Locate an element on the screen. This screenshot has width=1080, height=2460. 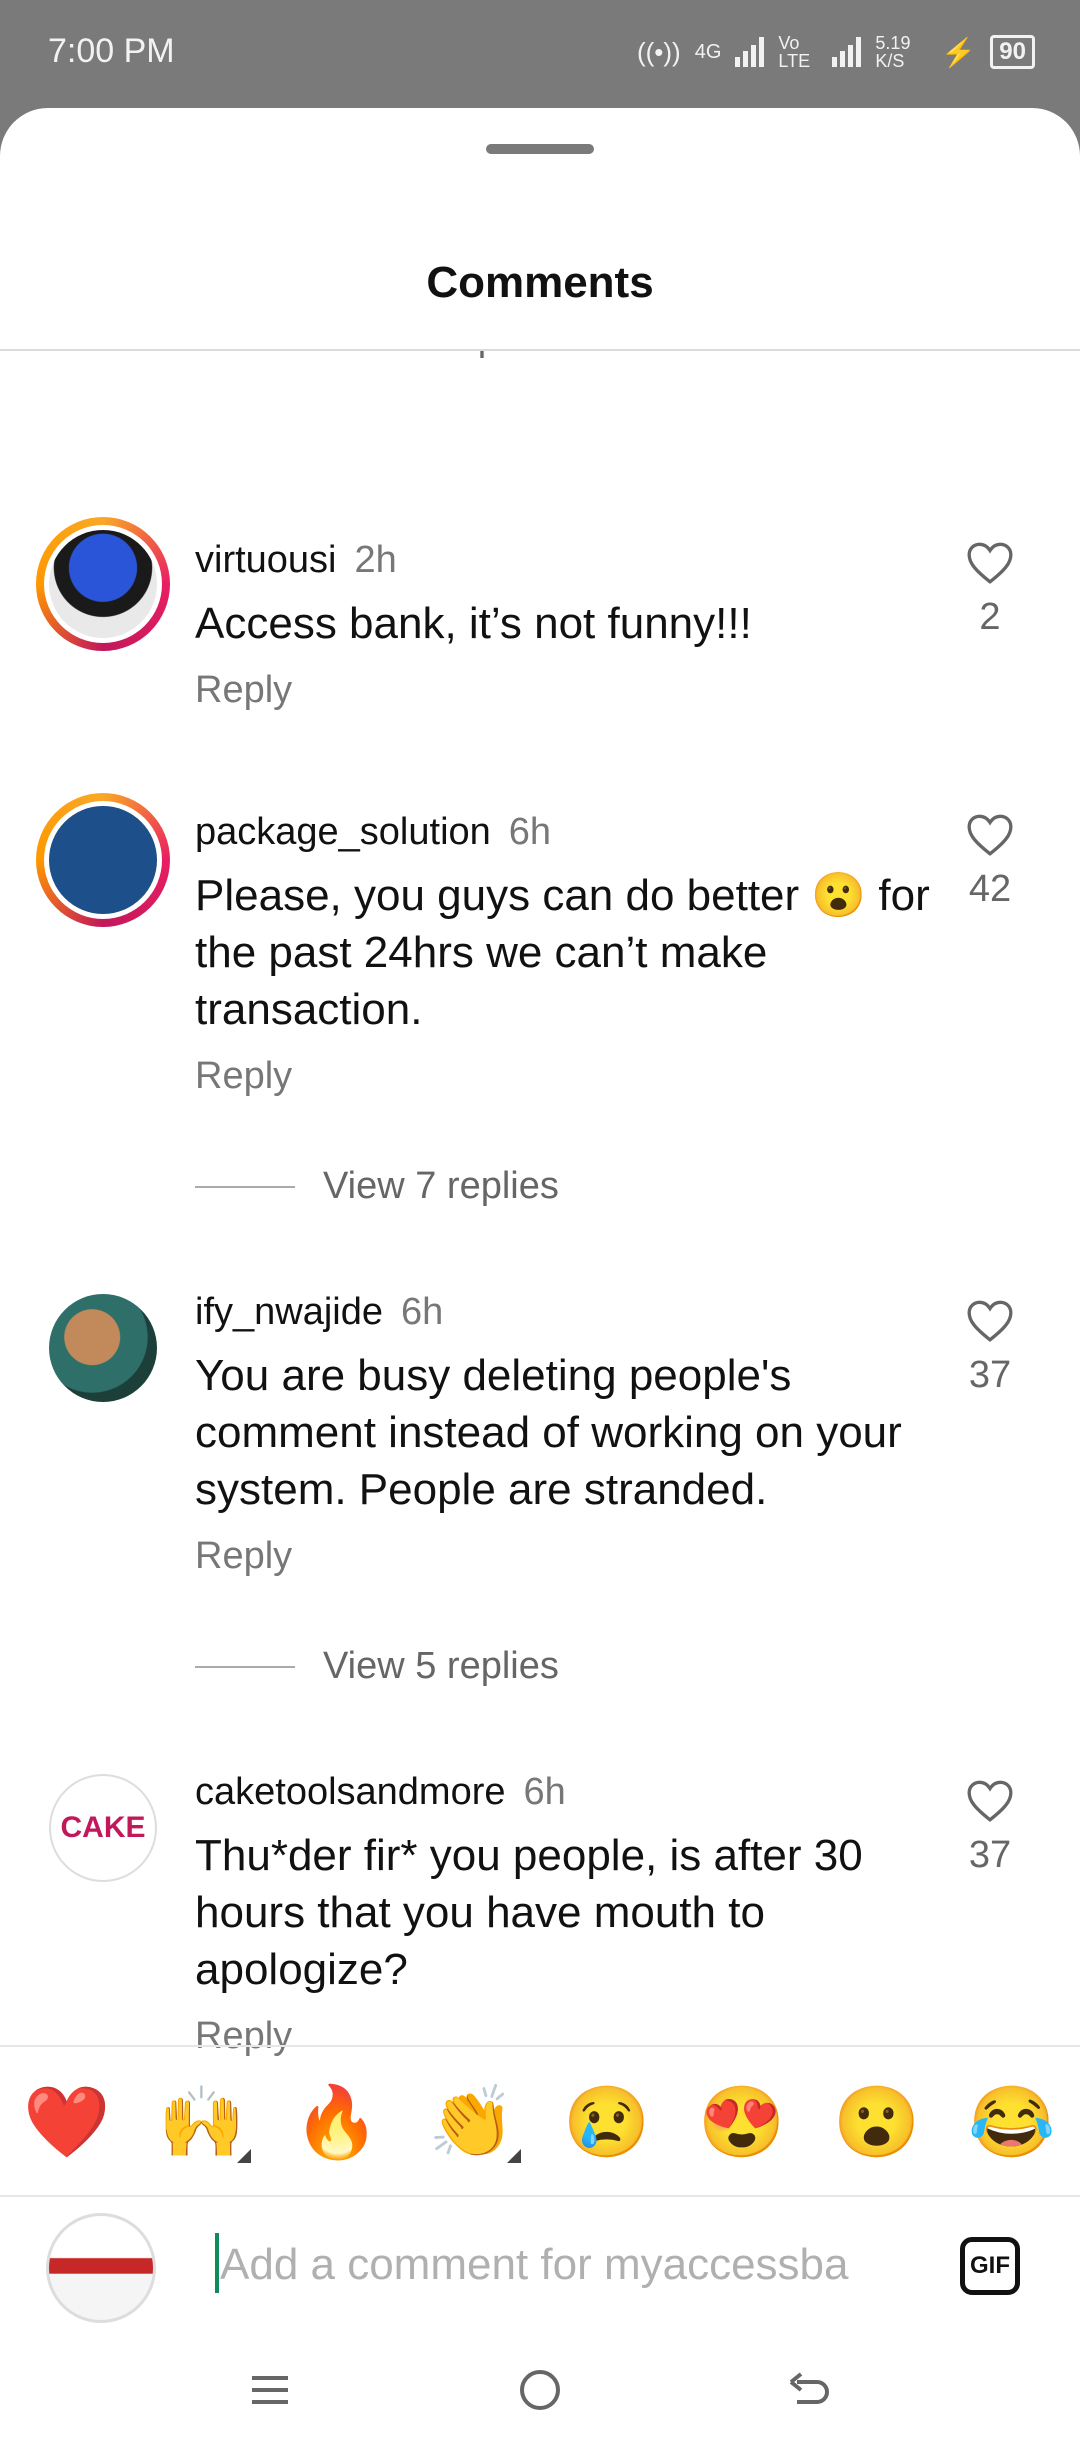
cake-logo-icon: CAKE is located at coordinates (103, 1828).